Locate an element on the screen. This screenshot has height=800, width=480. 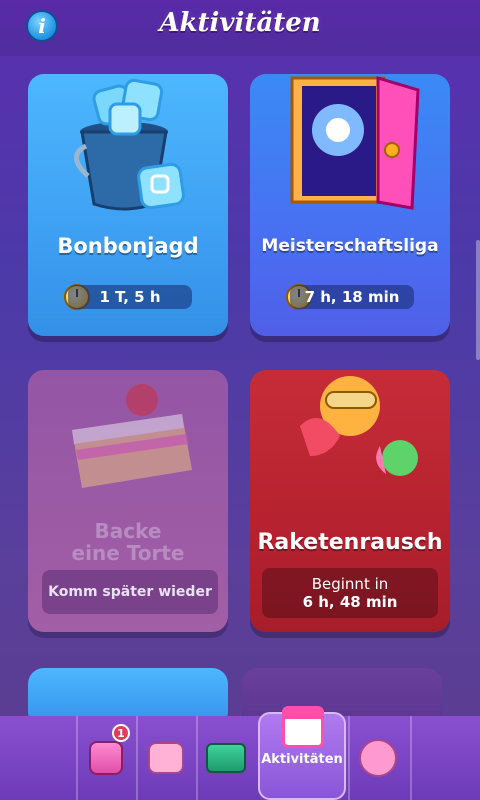
card-title: Meisterschaftsliga is located at coordinates (350, 246).